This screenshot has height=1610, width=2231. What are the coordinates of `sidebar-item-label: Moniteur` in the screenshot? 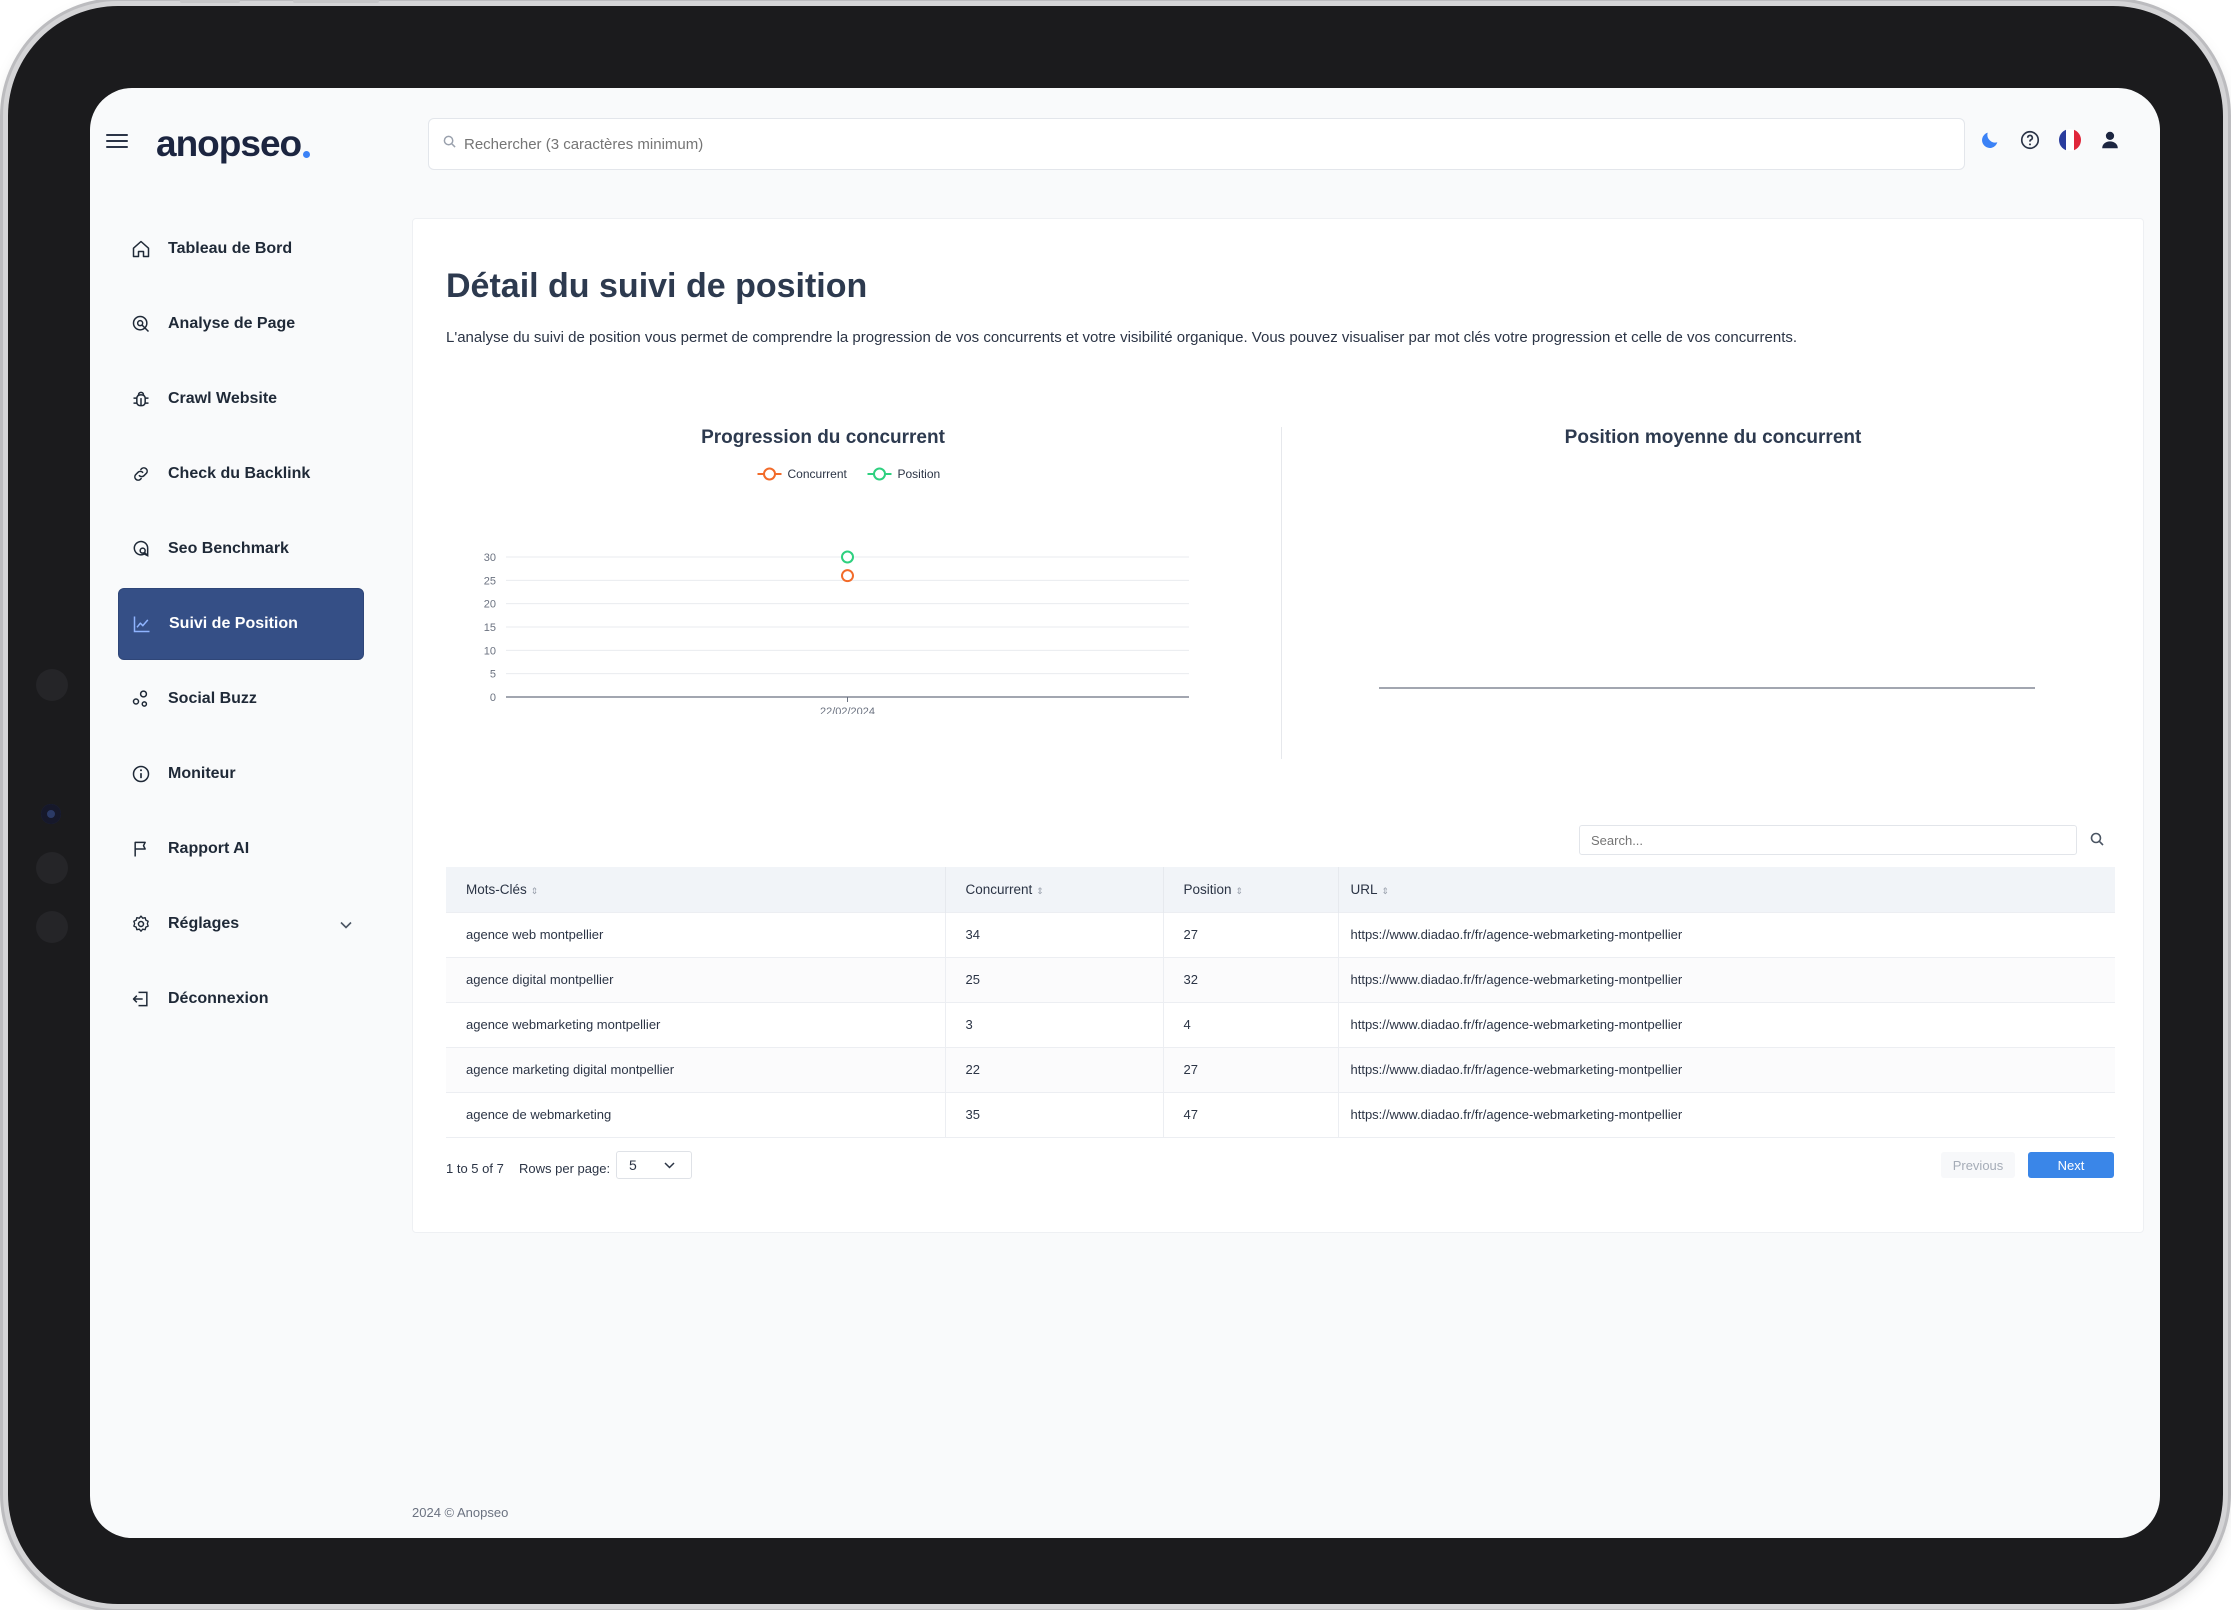 It's located at (202, 773).